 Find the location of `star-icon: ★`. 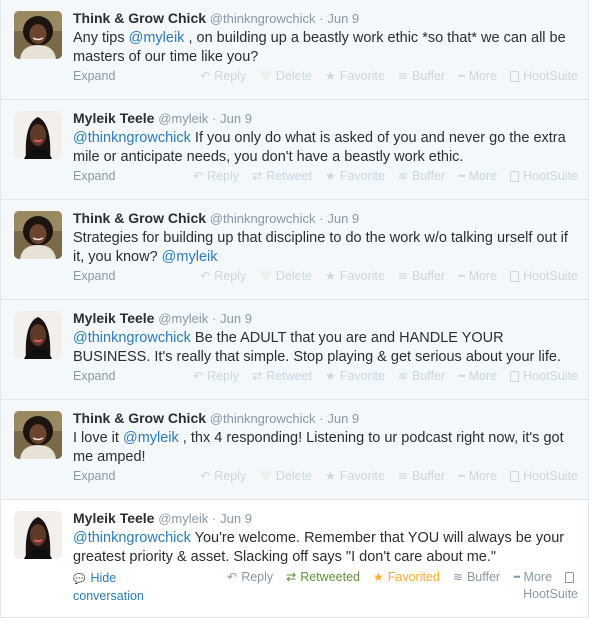

star-icon: ★ is located at coordinates (378, 577).